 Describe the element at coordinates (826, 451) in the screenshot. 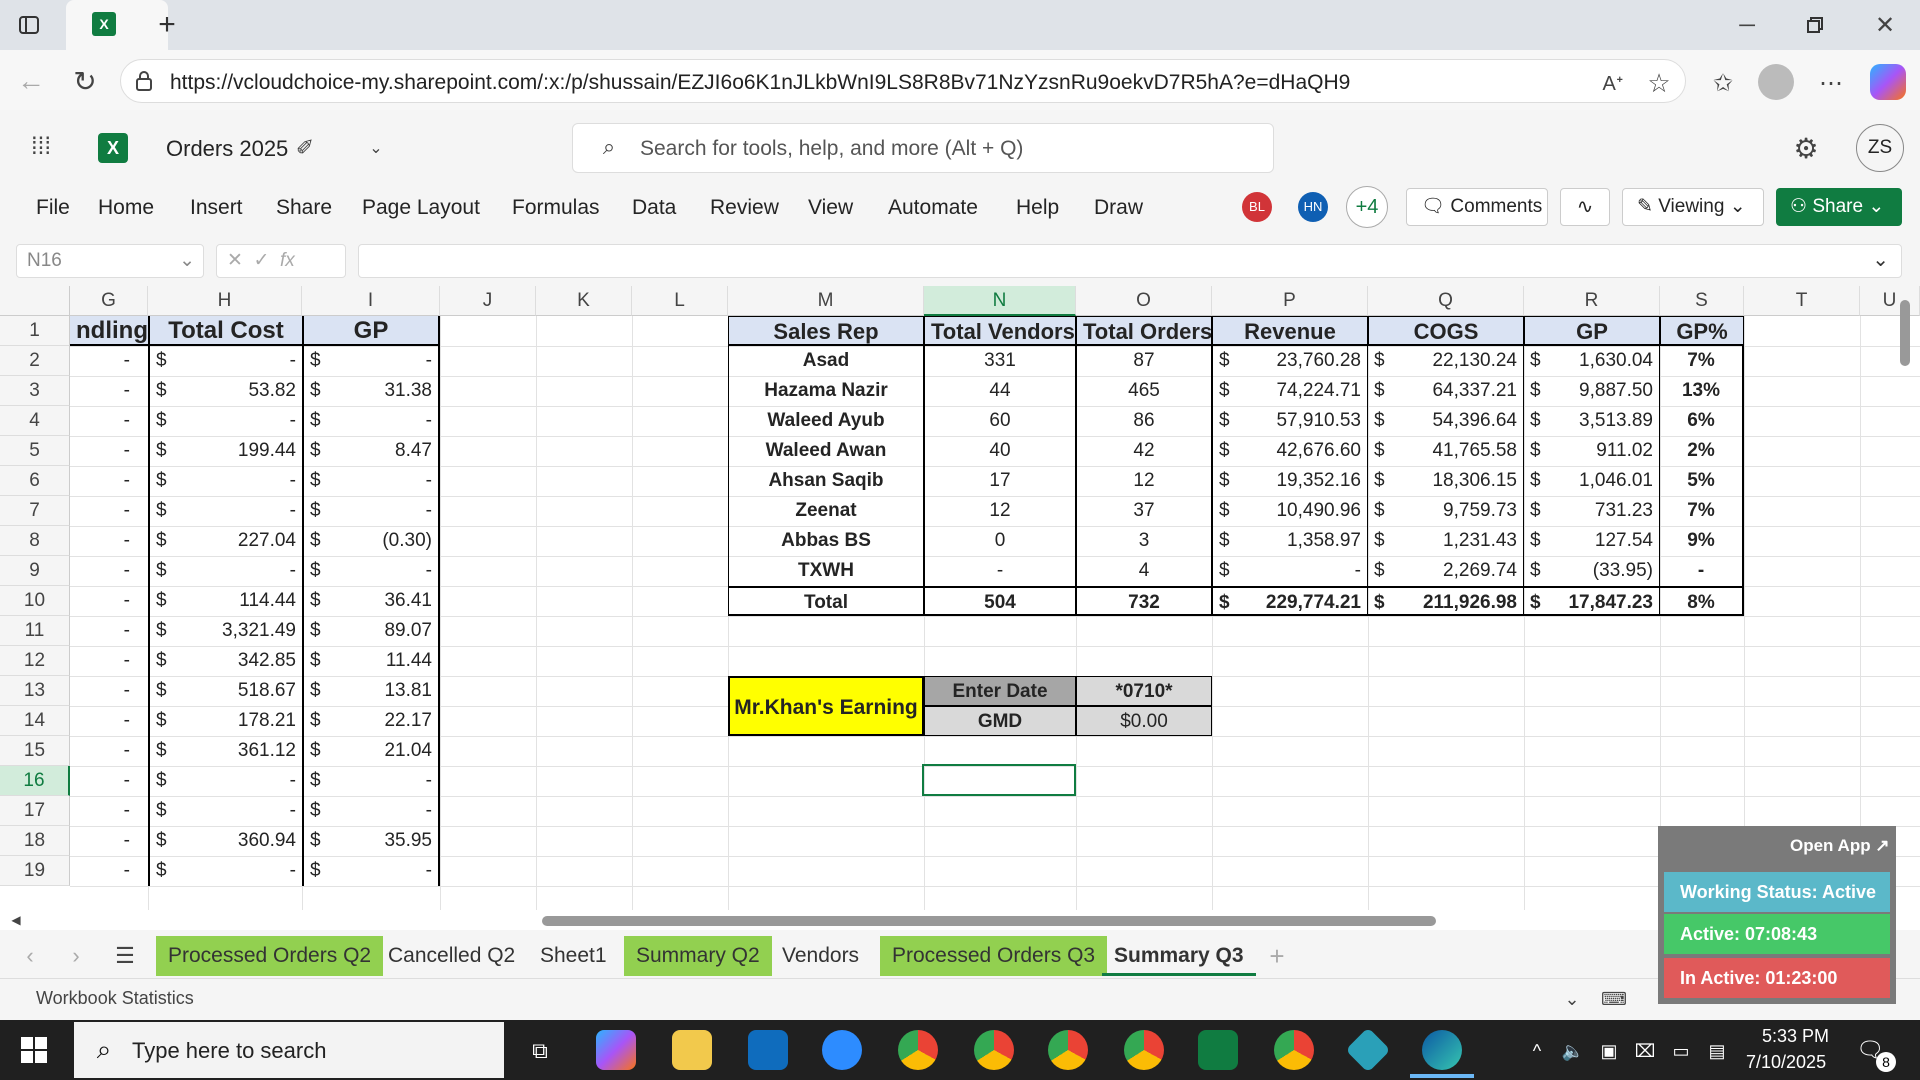

I see `sales-rep-name: Waleed Awan` at that location.